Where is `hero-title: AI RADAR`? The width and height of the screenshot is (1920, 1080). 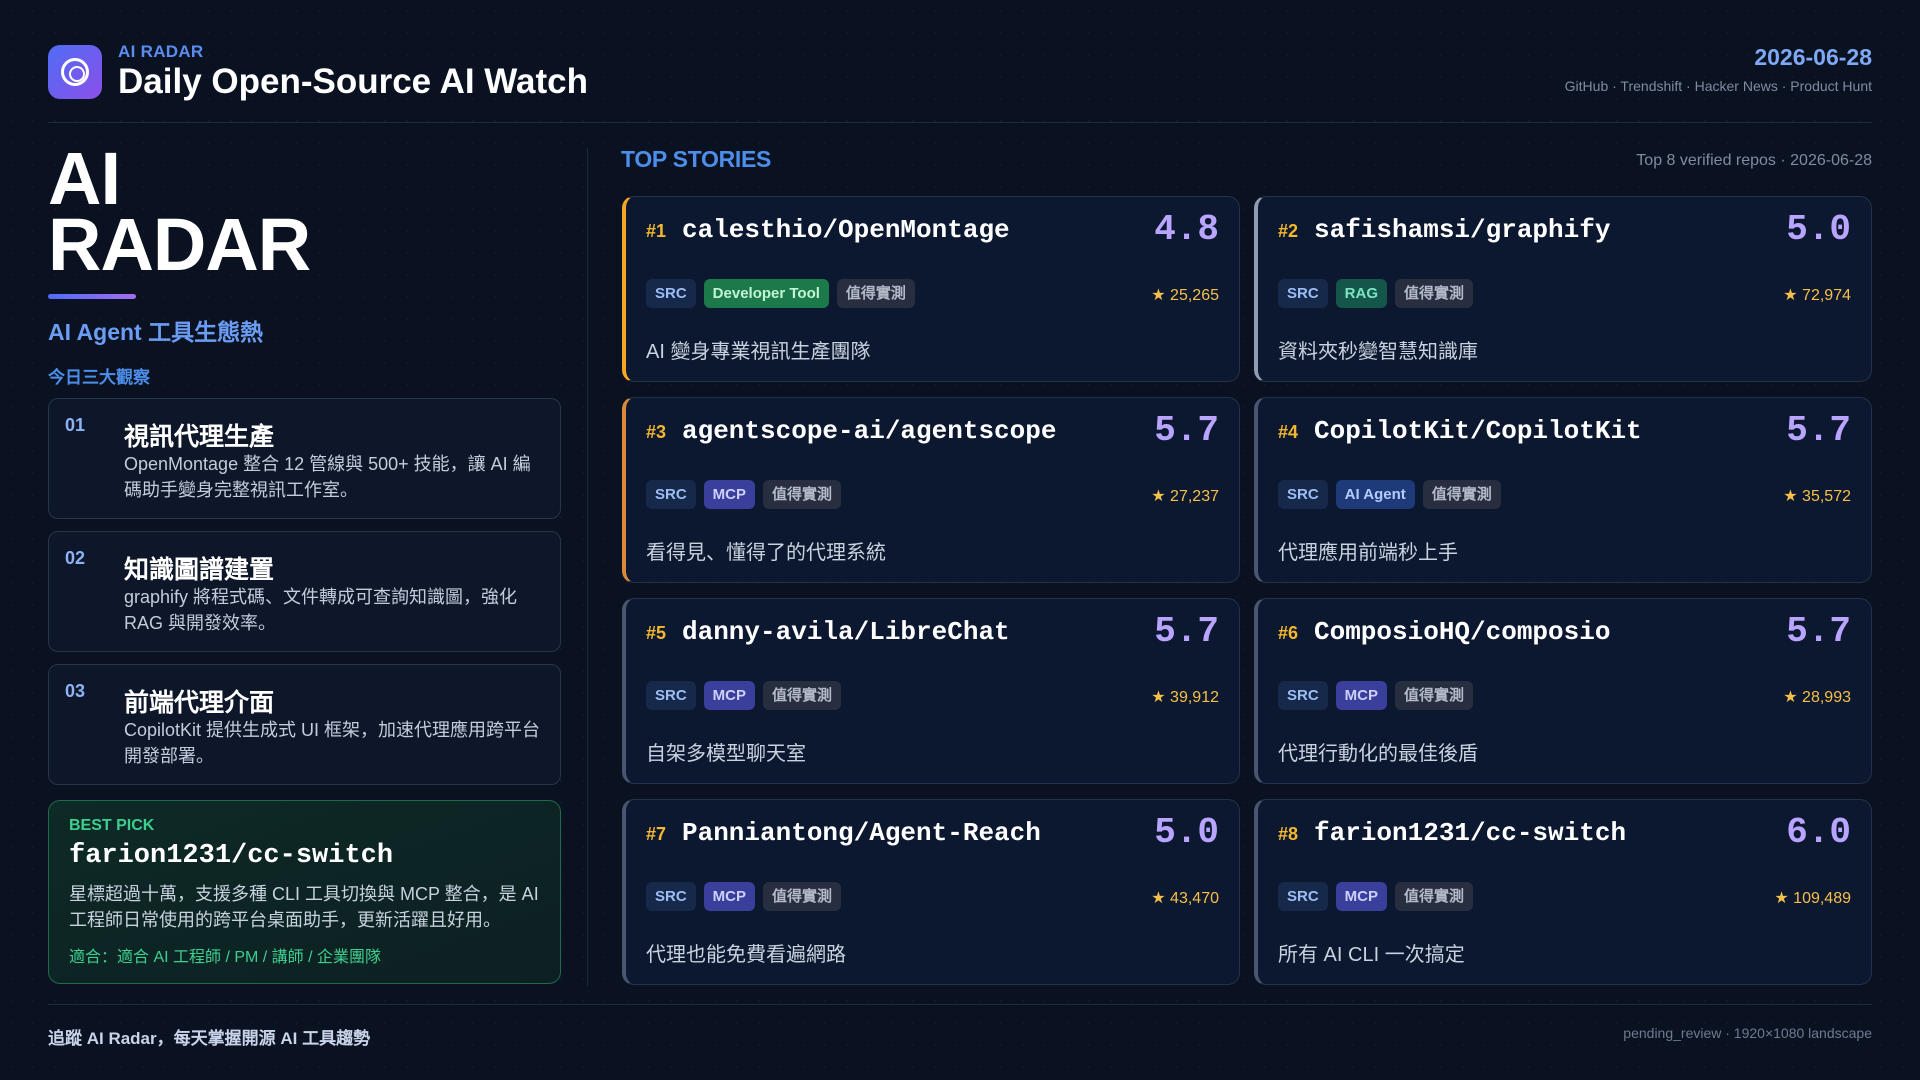
hero-title: AI RADAR is located at coordinates (304, 214).